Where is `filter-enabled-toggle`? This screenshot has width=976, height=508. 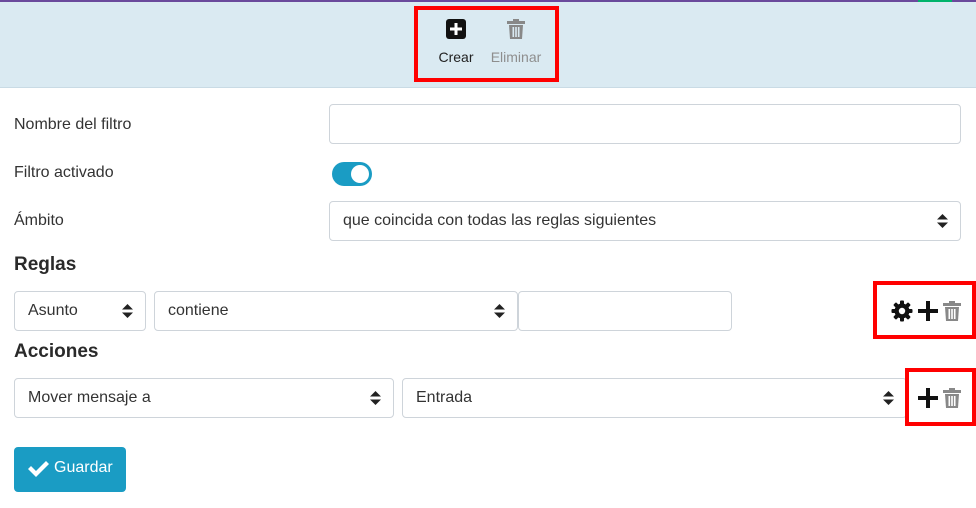
filter-enabled-toggle is located at coordinates (352, 174).